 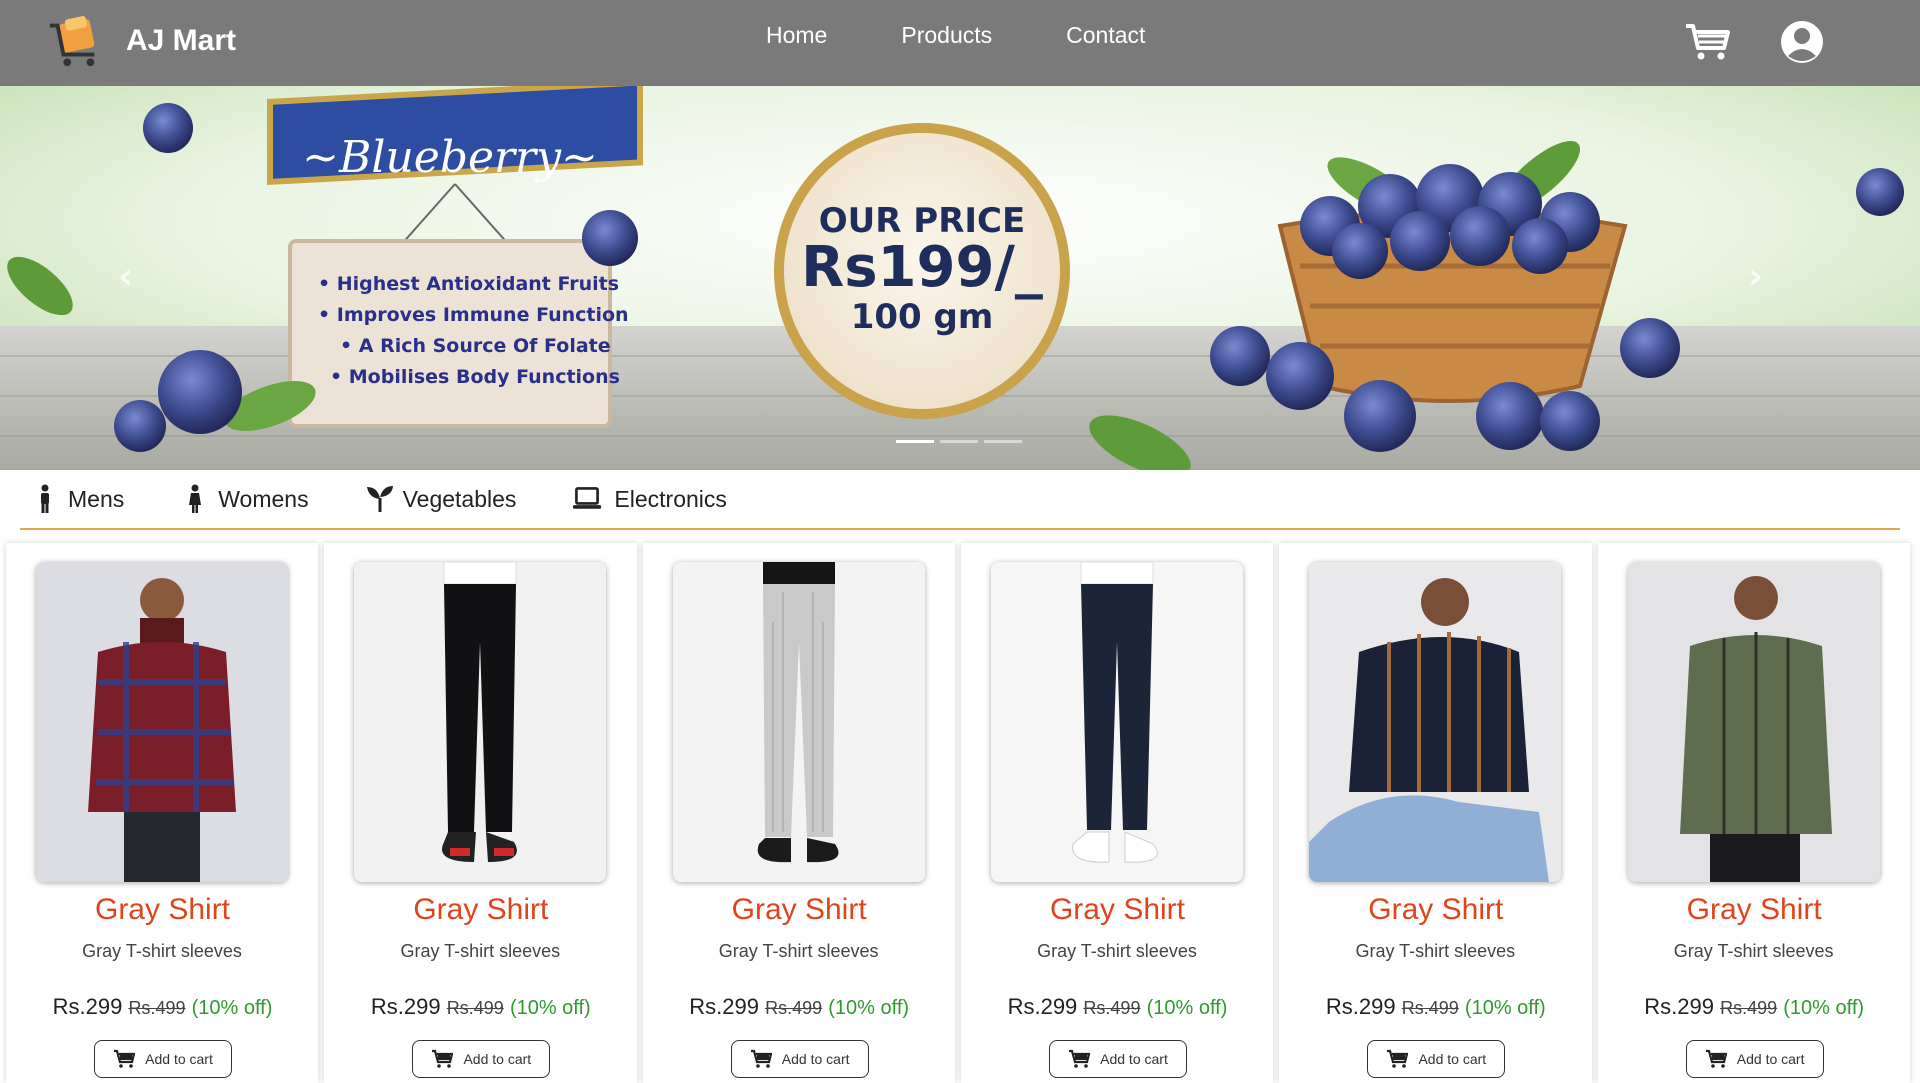 I want to click on sign-title: ~Blueberry~, so click(x=450, y=157).